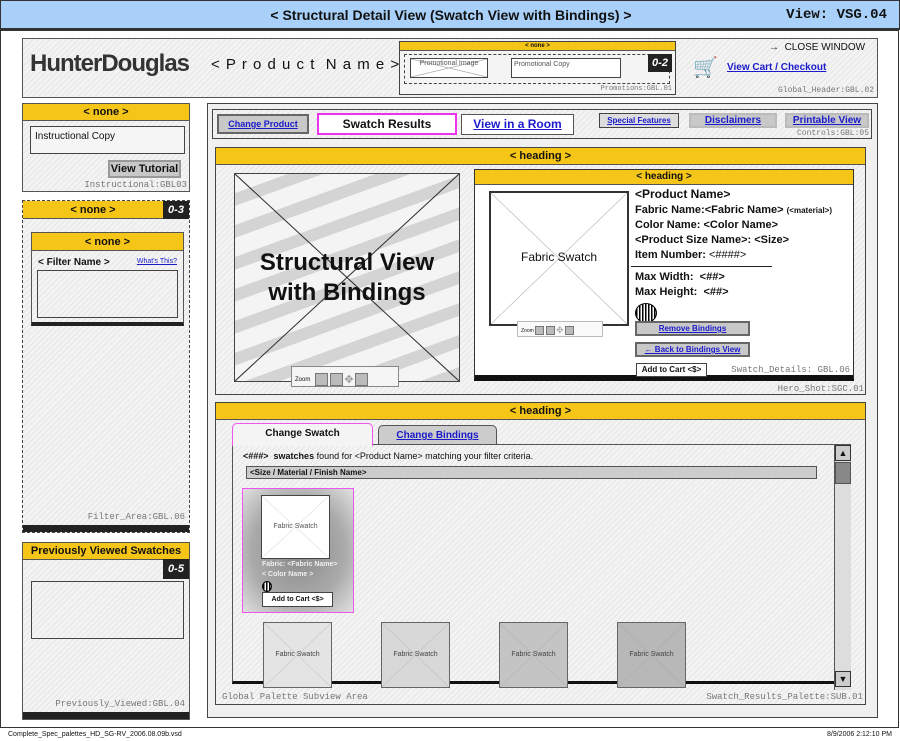 This screenshot has width=900, height=741. What do you see at coordinates (294, 456) in the screenshot?
I see `results-count-word: swatches` at bounding box center [294, 456].